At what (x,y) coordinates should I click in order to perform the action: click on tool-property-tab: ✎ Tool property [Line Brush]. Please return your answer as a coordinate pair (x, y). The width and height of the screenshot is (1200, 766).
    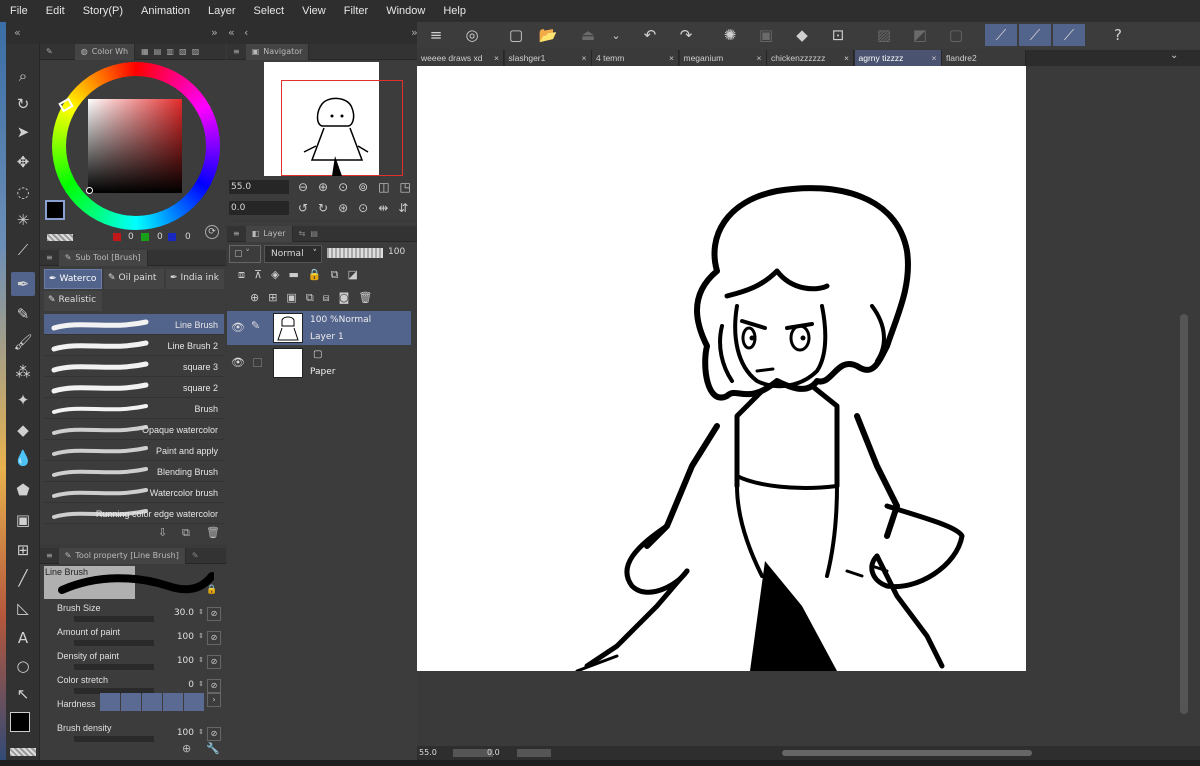
    Looking at the image, I should click on (122, 555).